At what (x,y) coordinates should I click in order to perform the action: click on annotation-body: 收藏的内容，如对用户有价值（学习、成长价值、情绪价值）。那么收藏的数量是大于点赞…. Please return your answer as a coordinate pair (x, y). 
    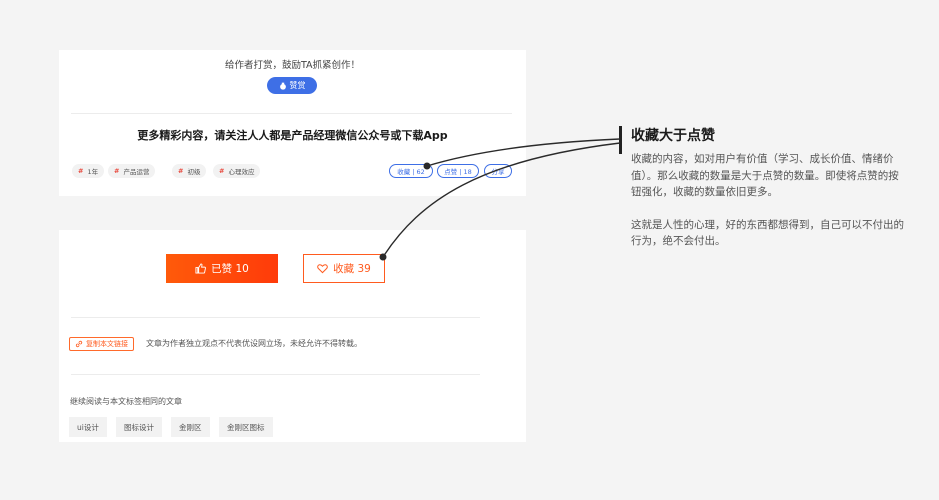
    Looking at the image, I should click on (769, 200).